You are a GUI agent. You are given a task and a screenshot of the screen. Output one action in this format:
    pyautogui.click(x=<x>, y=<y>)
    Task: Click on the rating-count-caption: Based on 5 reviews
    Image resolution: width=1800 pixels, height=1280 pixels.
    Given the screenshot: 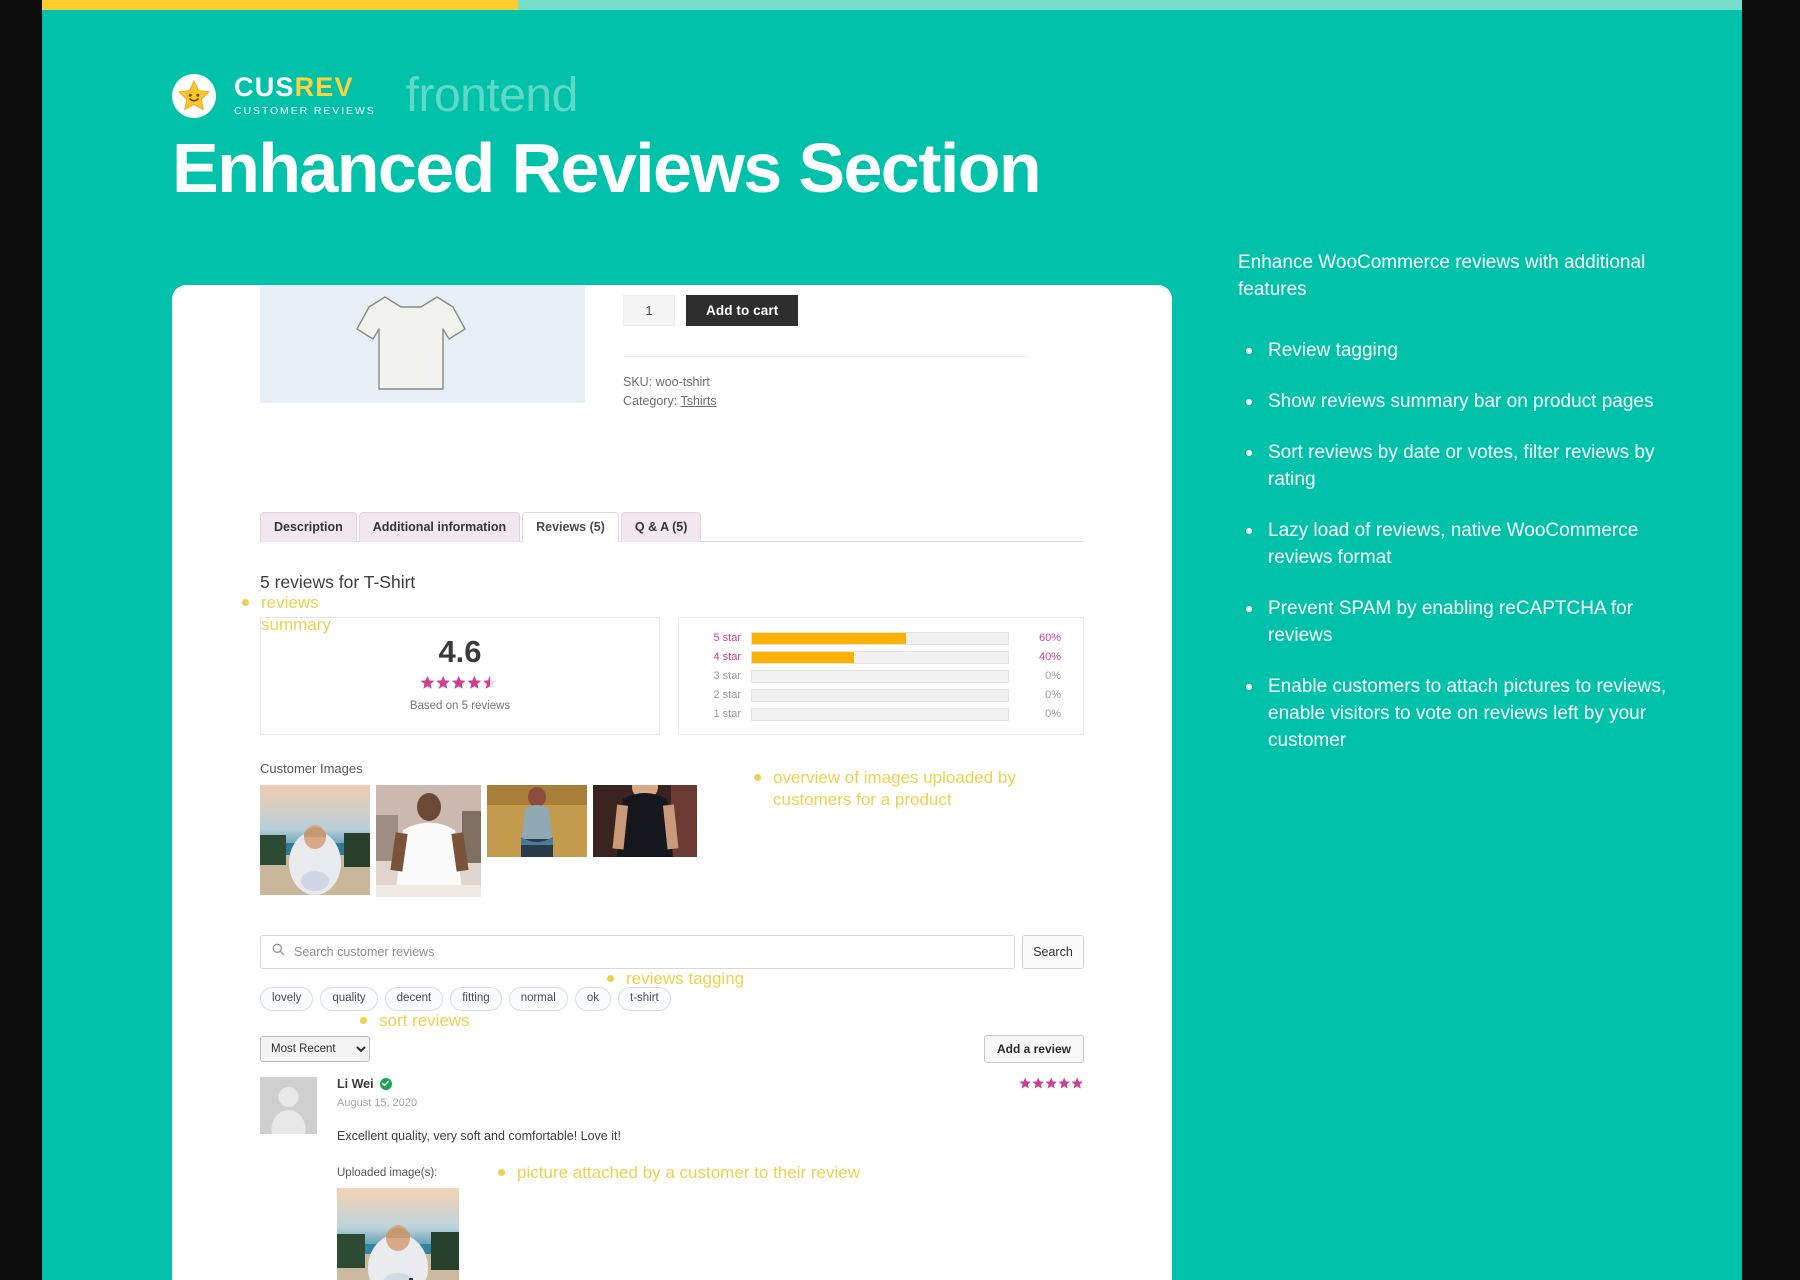 What is the action you would take?
    pyautogui.click(x=460, y=706)
    